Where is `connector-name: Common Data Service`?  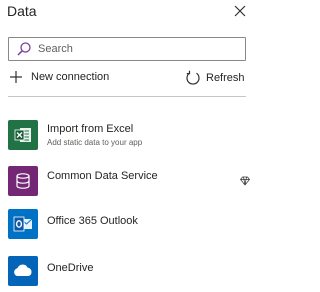 connector-name: Common Data Service is located at coordinates (102, 176).